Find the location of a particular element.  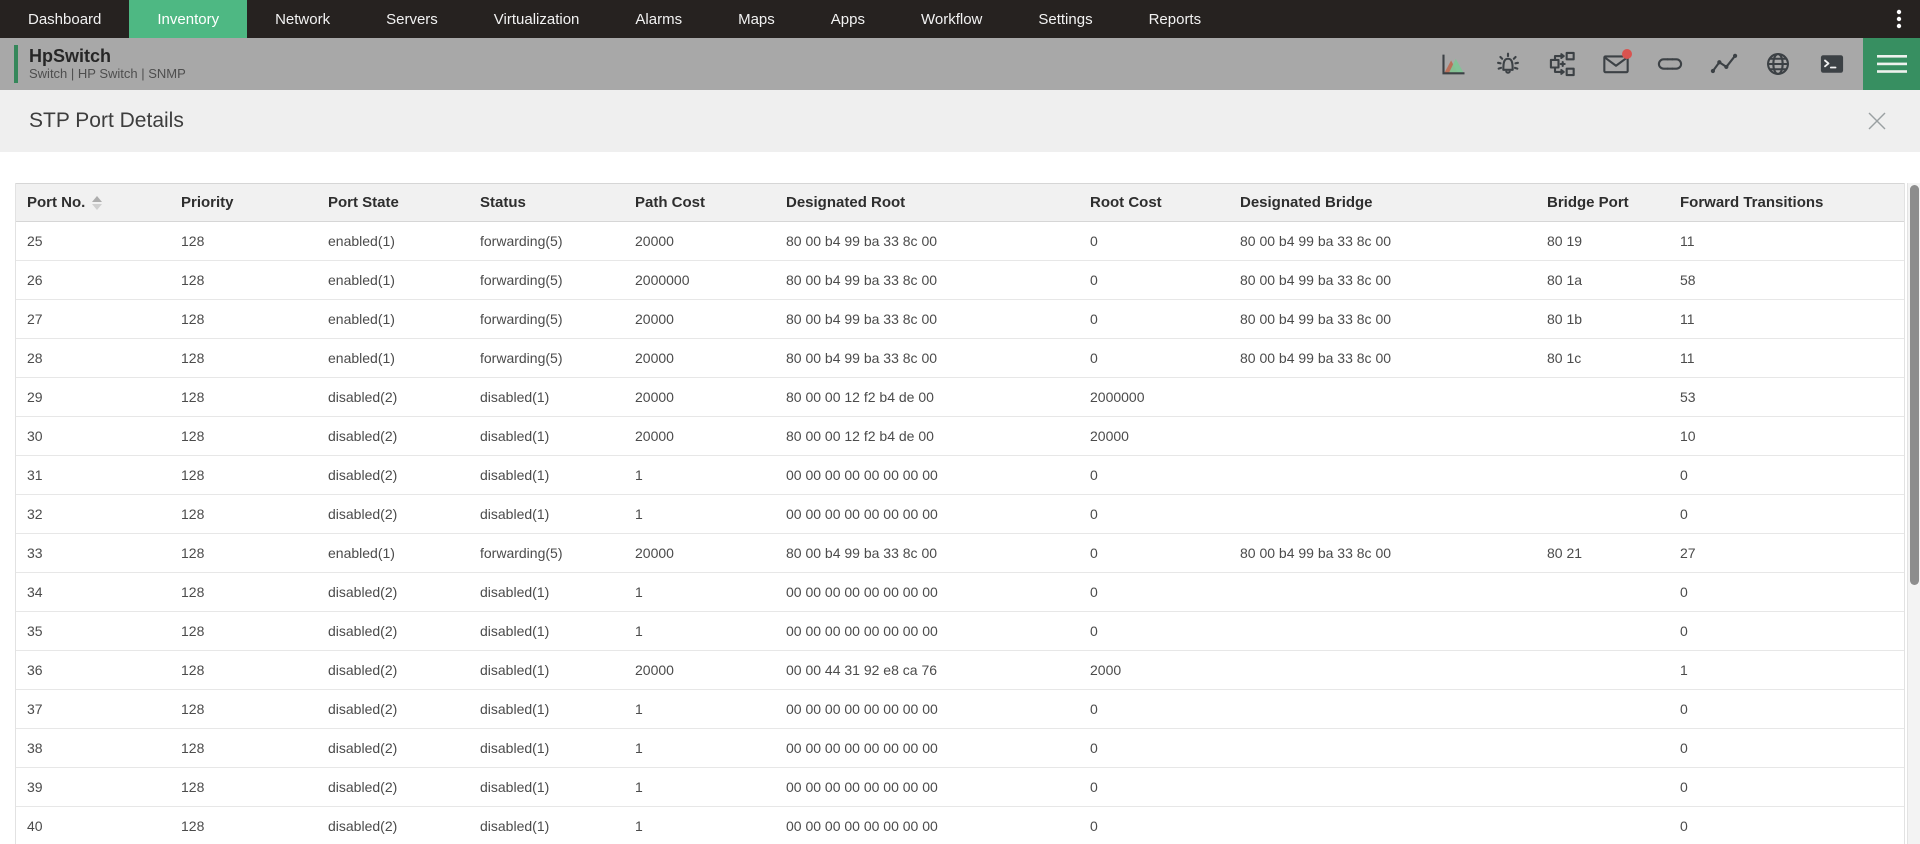

cell-port_no: 38 is located at coordinates (93, 748).